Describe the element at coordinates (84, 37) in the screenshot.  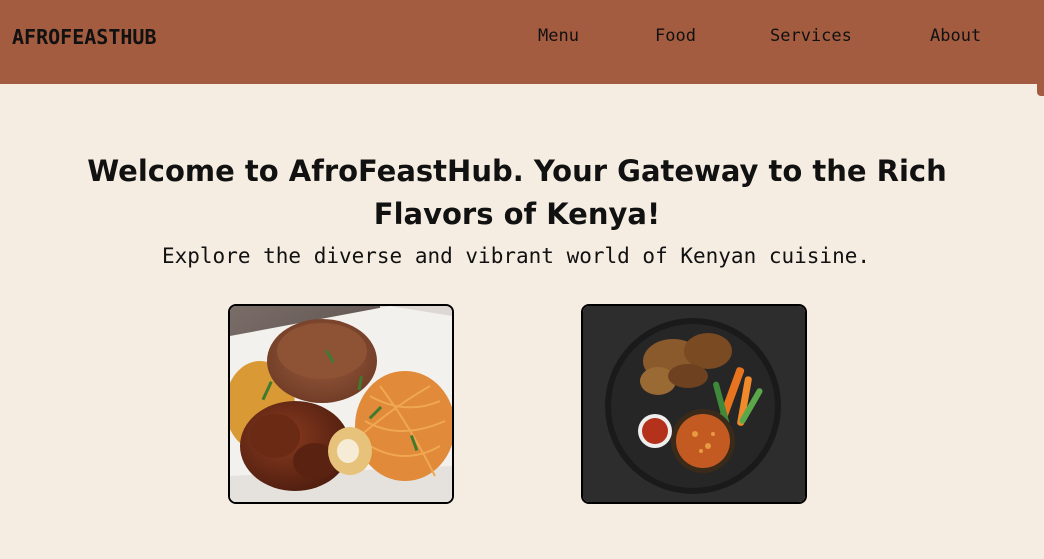
I see `brand-logo: AFROFEASTHUB` at that location.